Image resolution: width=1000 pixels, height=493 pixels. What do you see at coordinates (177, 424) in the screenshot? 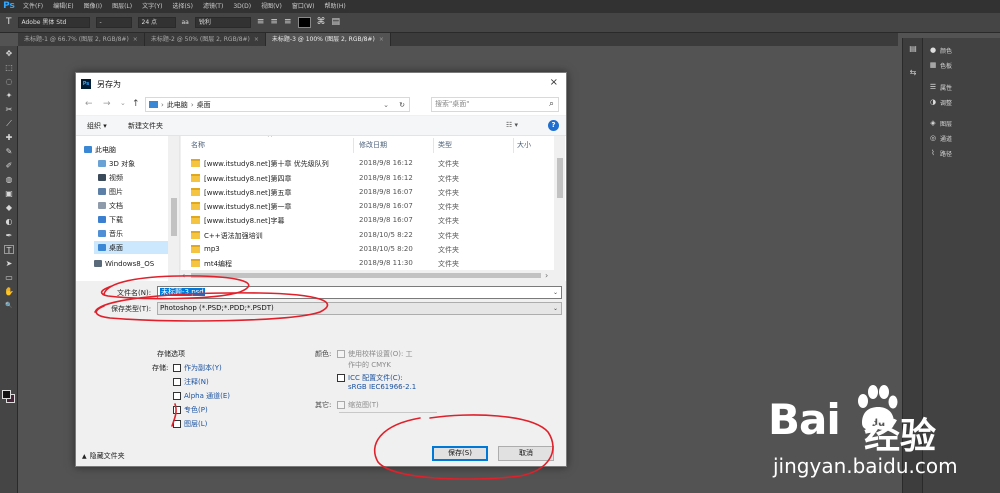
I see `layers-checkbox` at bounding box center [177, 424].